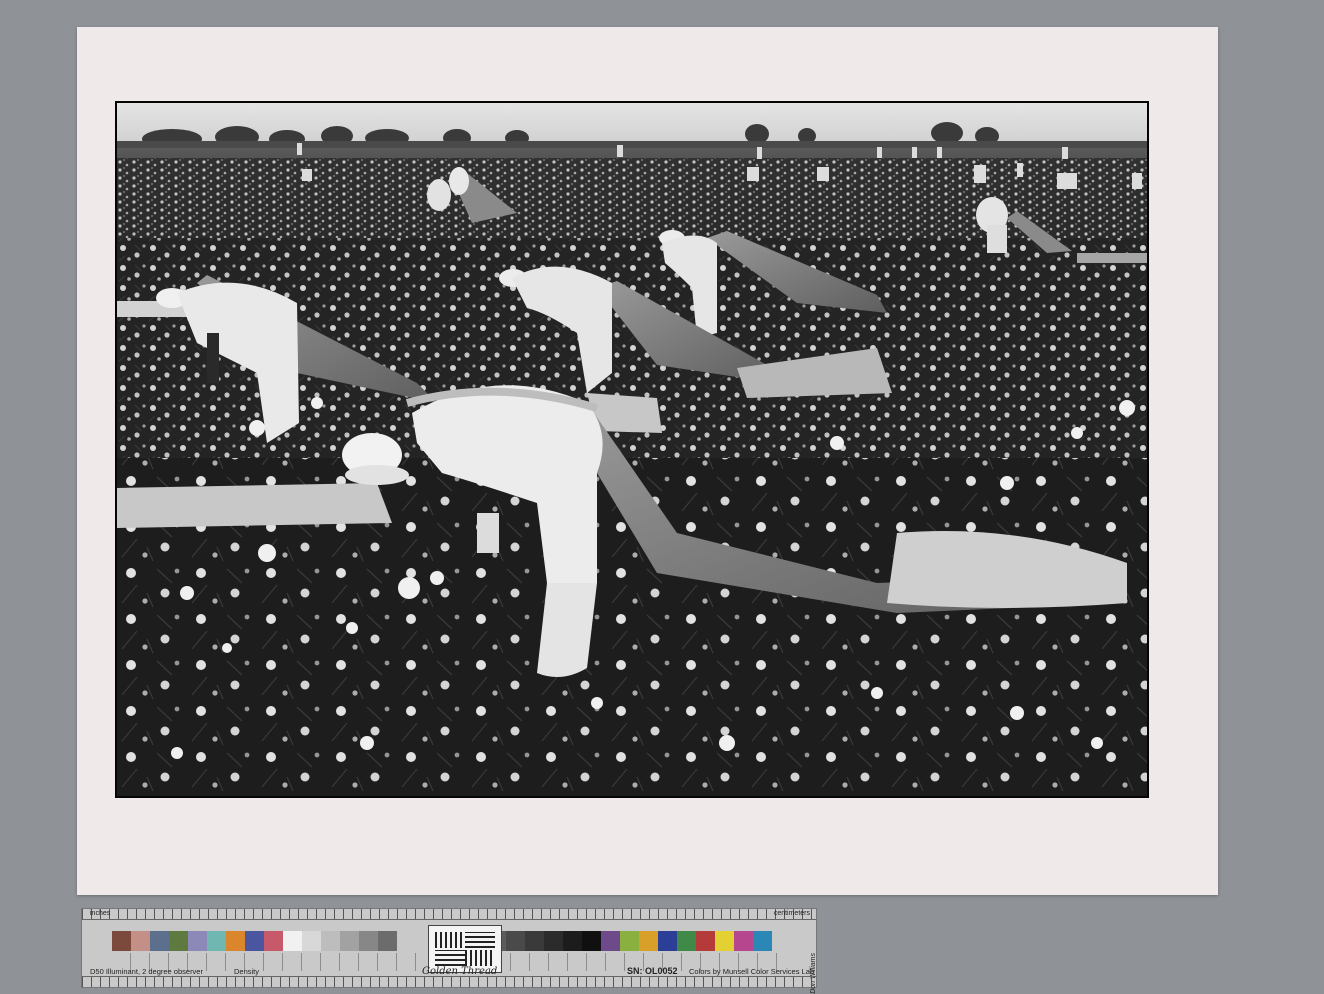  What do you see at coordinates (465, 949) in the screenshot?
I see `resolution-bars` at bounding box center [465, 949].